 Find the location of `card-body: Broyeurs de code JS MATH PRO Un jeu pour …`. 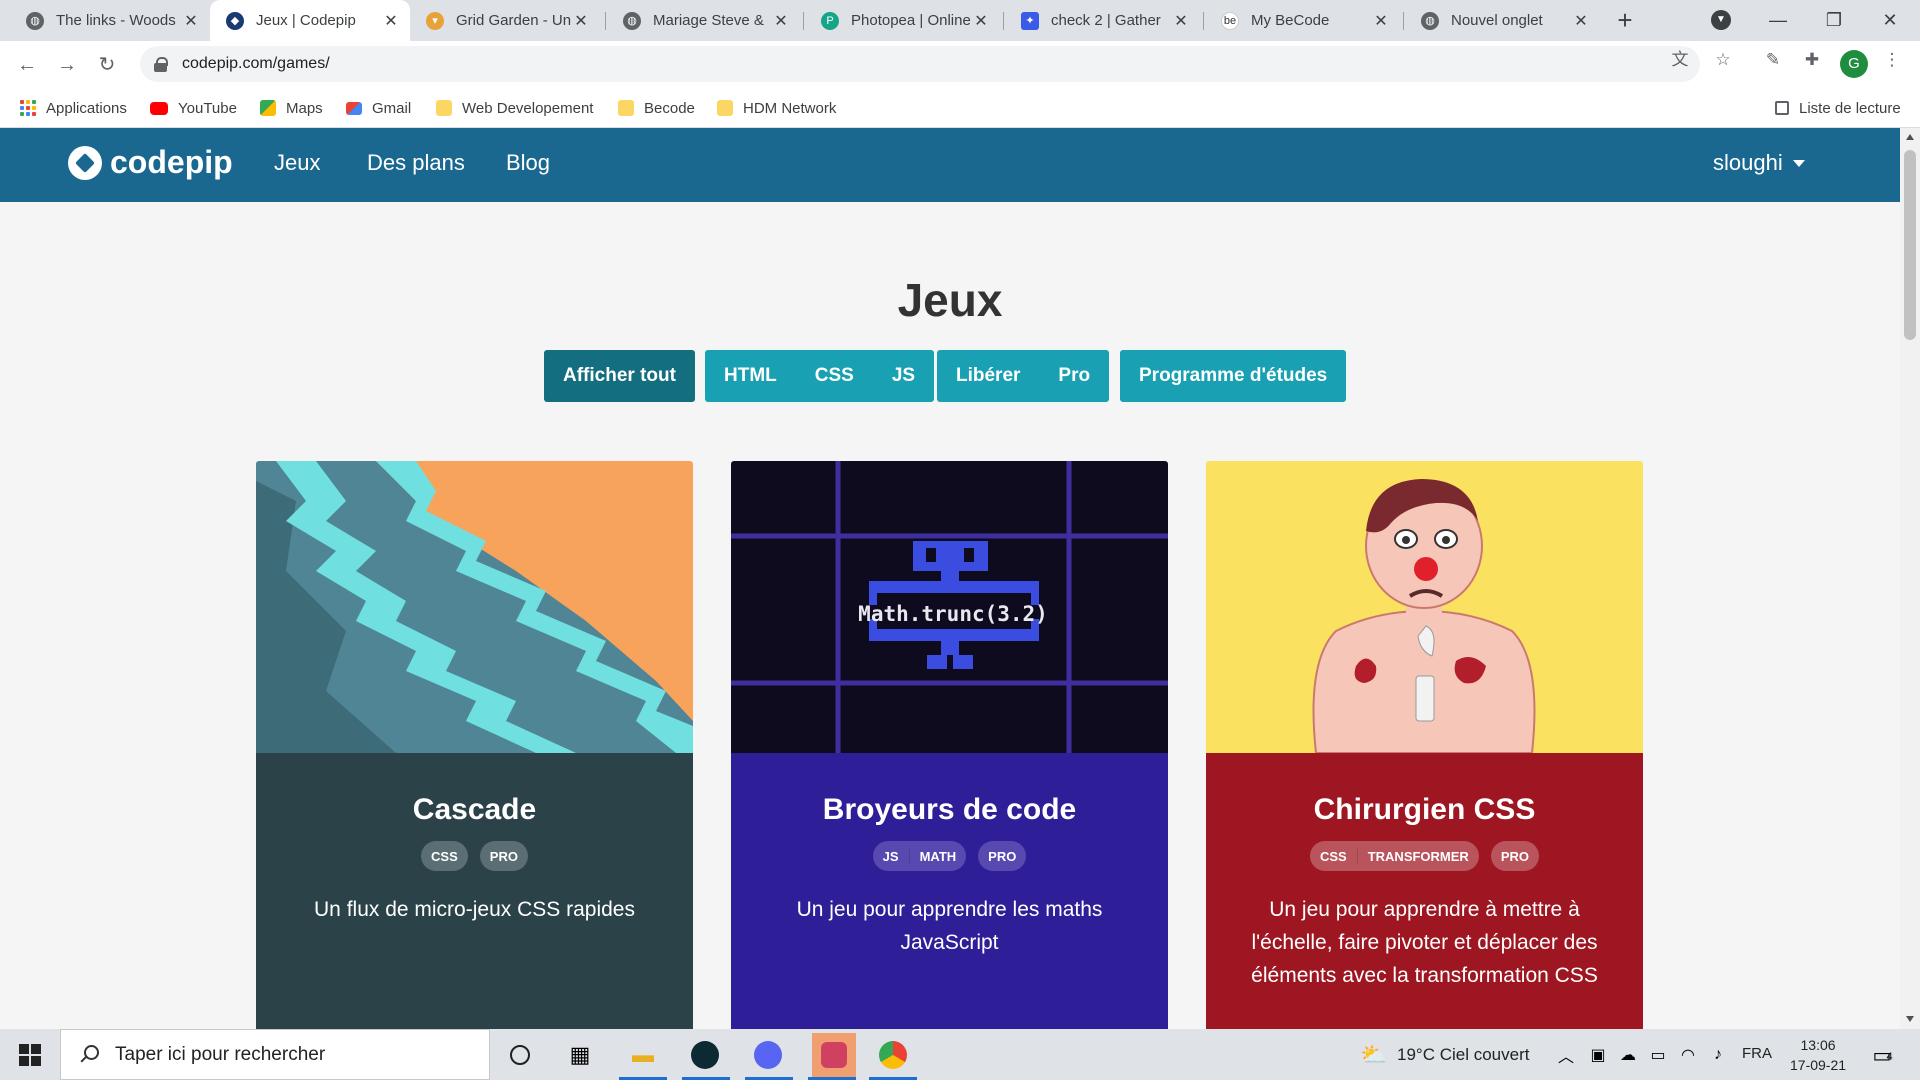

card-body: Broyeurs de code JS MATH PRO Un jeu pour … is located at coordinates (949, 891).